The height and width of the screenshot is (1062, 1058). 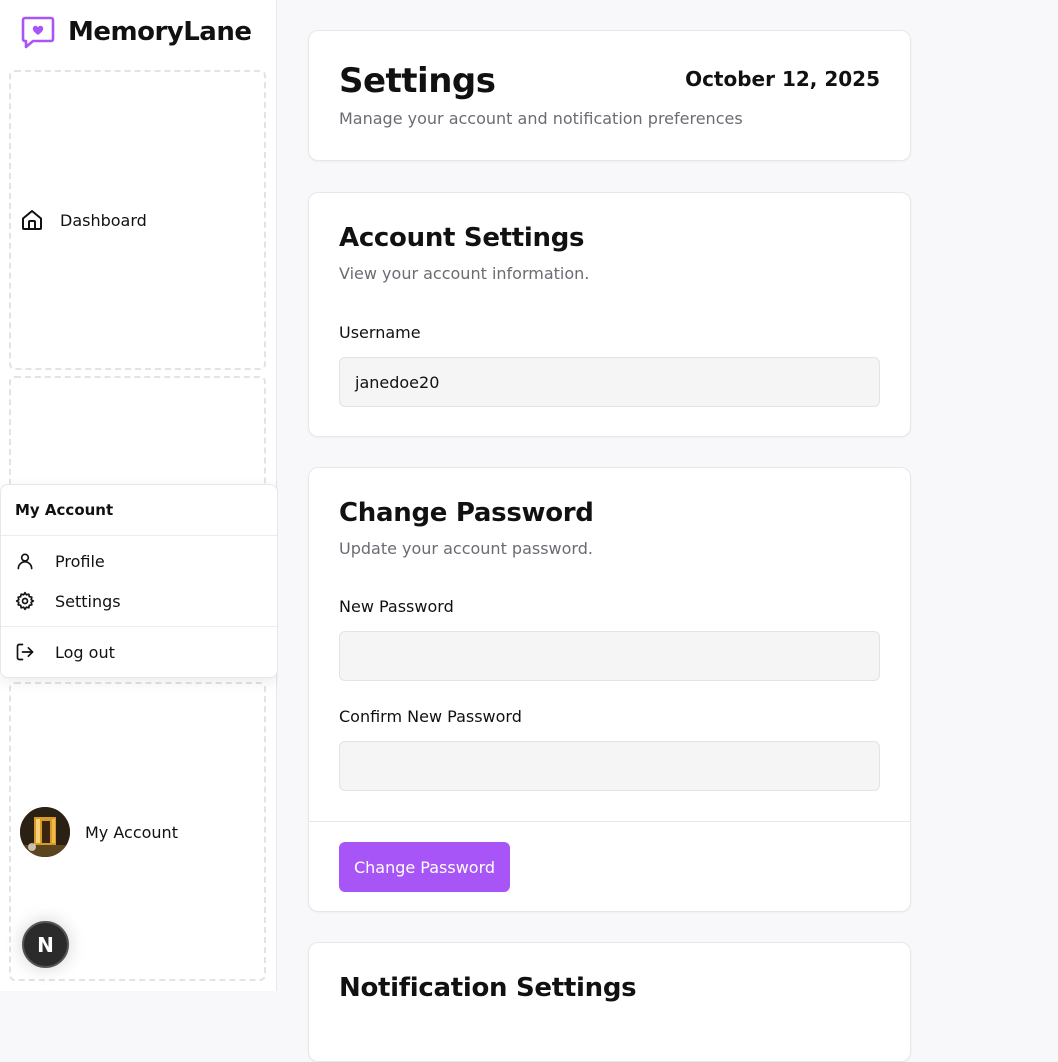 I want to click on sidebar-item-dashboard: Dashboard, so click(x=83, y=220).